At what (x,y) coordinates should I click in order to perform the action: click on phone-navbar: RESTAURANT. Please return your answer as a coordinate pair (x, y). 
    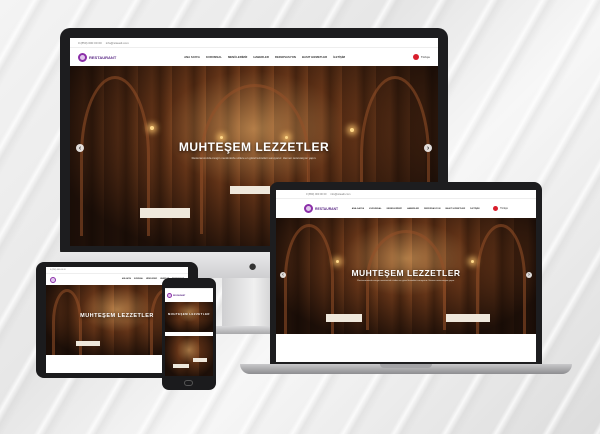
    Looking at the image, I should click on (189, 295).